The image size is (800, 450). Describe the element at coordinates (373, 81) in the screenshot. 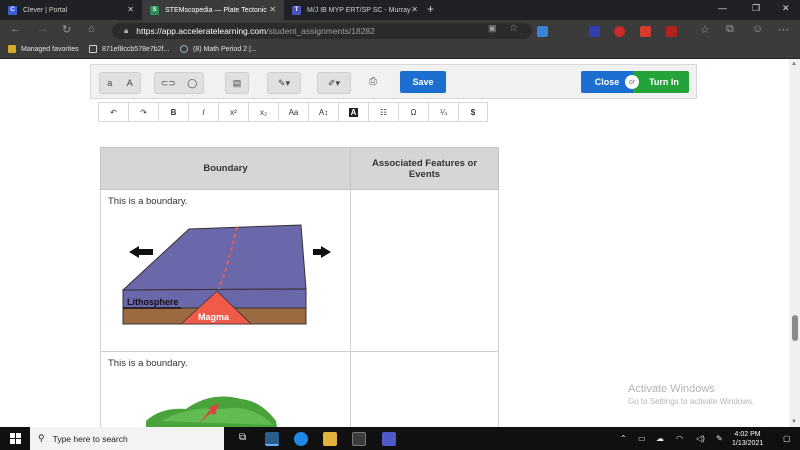

I see `print-icon: ⎙` at that location.